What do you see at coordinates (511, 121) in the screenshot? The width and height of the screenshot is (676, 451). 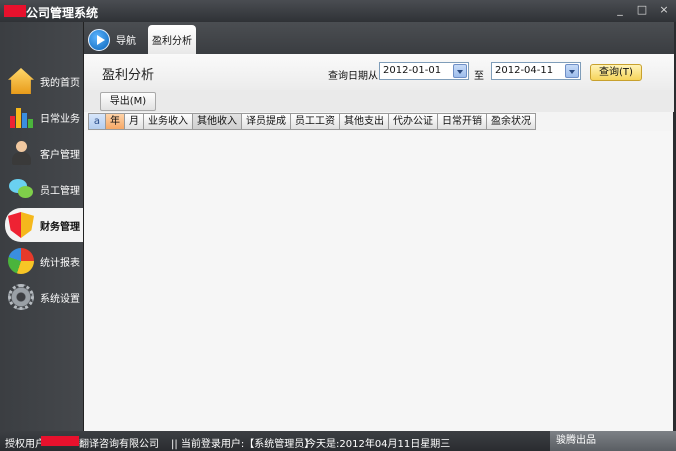 I see `column-header-surplus-status: 盈余状况` at bounding box center [511, 121].